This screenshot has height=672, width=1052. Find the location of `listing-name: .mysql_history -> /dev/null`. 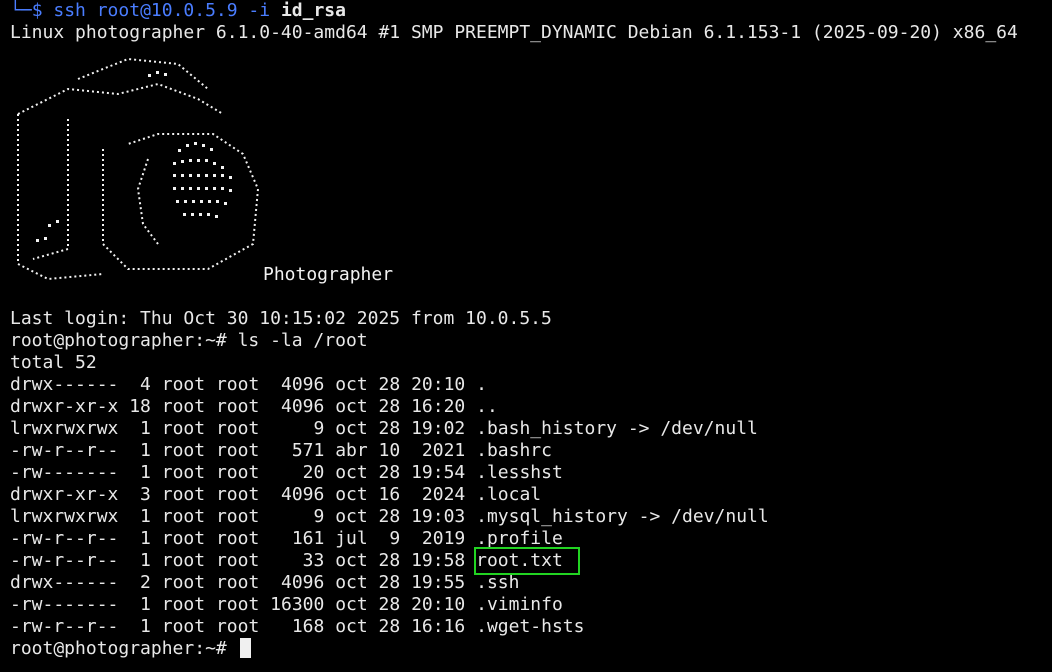

listing-name: .mysql_history -> /dev/null is located at coordinates (622, 516).